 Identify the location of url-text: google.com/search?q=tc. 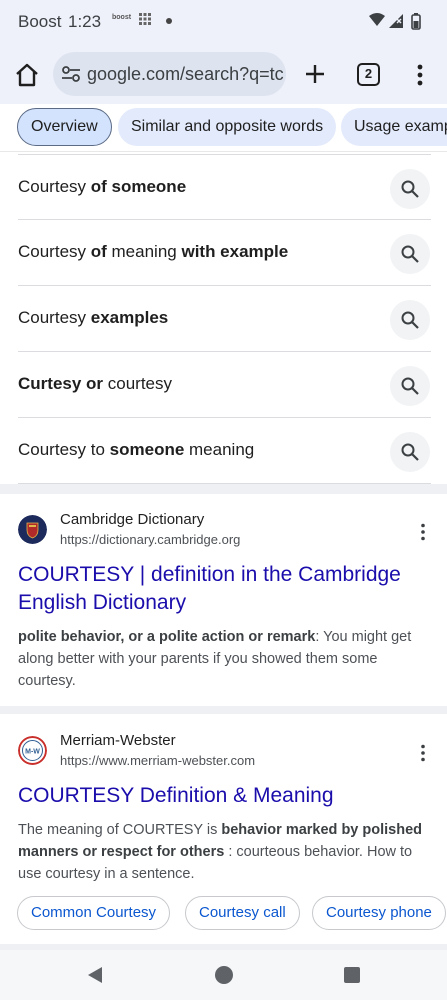
(185, 74).